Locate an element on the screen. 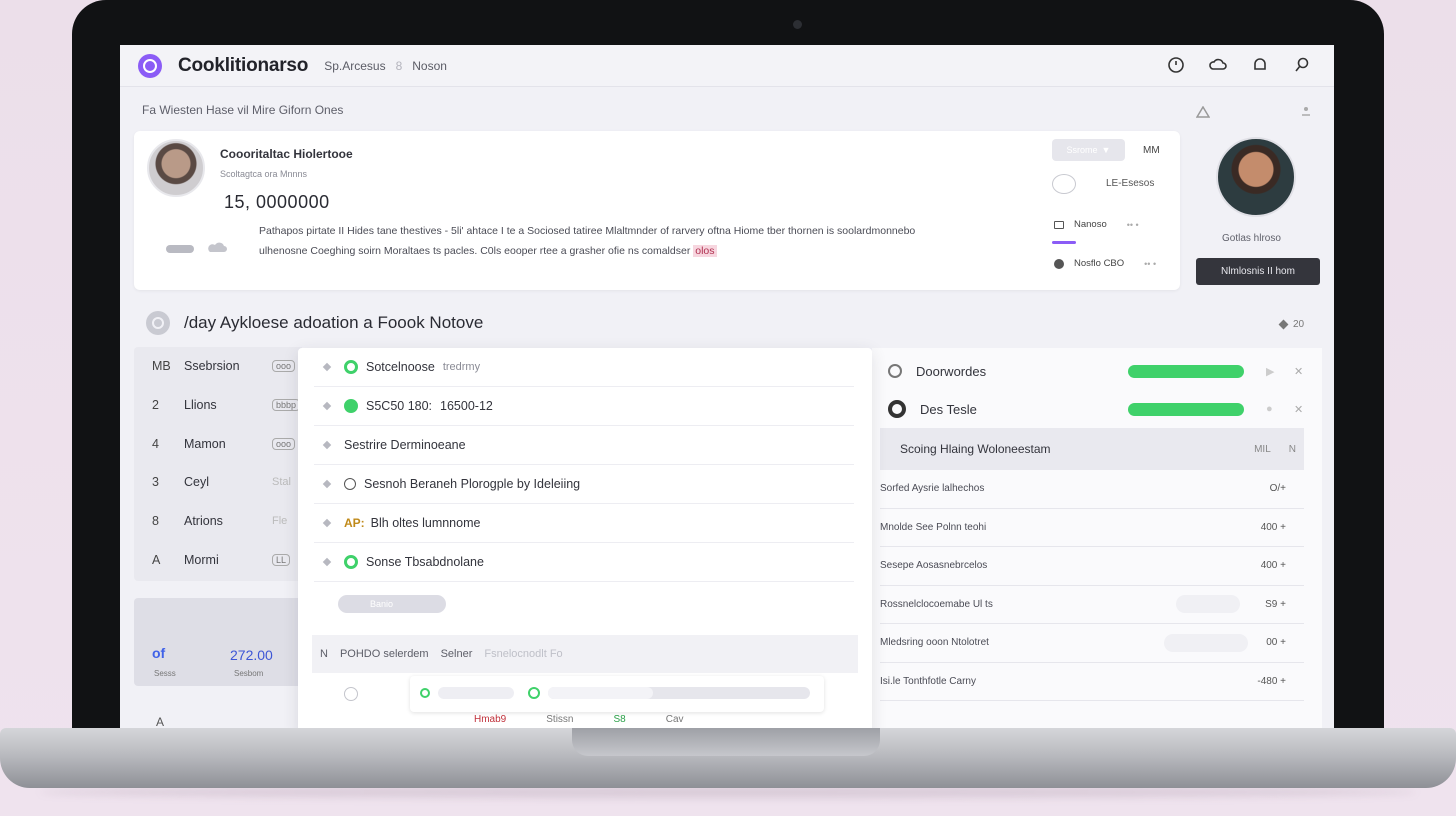 Image resolution: width=1456 pixels, height=816 pixels. list-item-label: Ceyl is located at coordinates (197, 482).